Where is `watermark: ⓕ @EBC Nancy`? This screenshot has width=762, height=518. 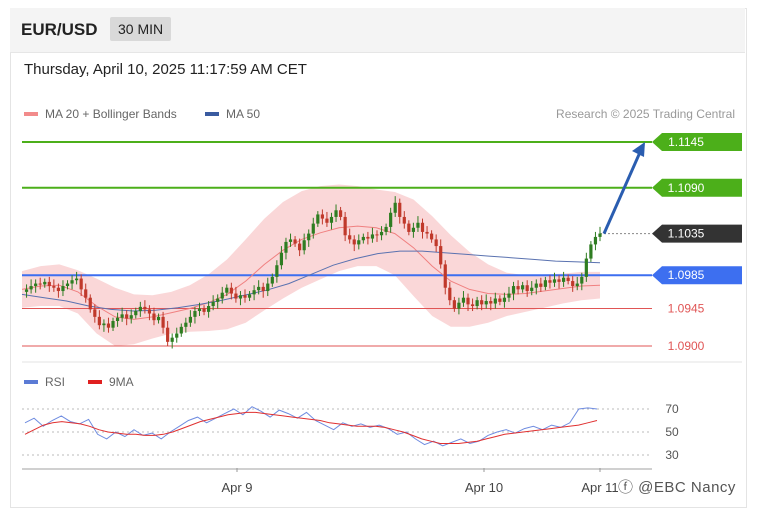 watermark: ⓕ @EBC Nancy is located at coordinates (677, 487).